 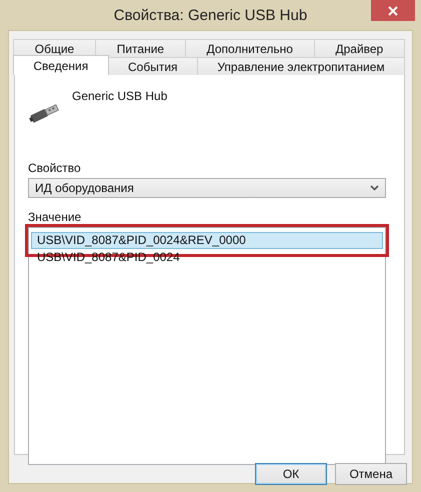 I want to click on close-button, so click(x=393, y=10).